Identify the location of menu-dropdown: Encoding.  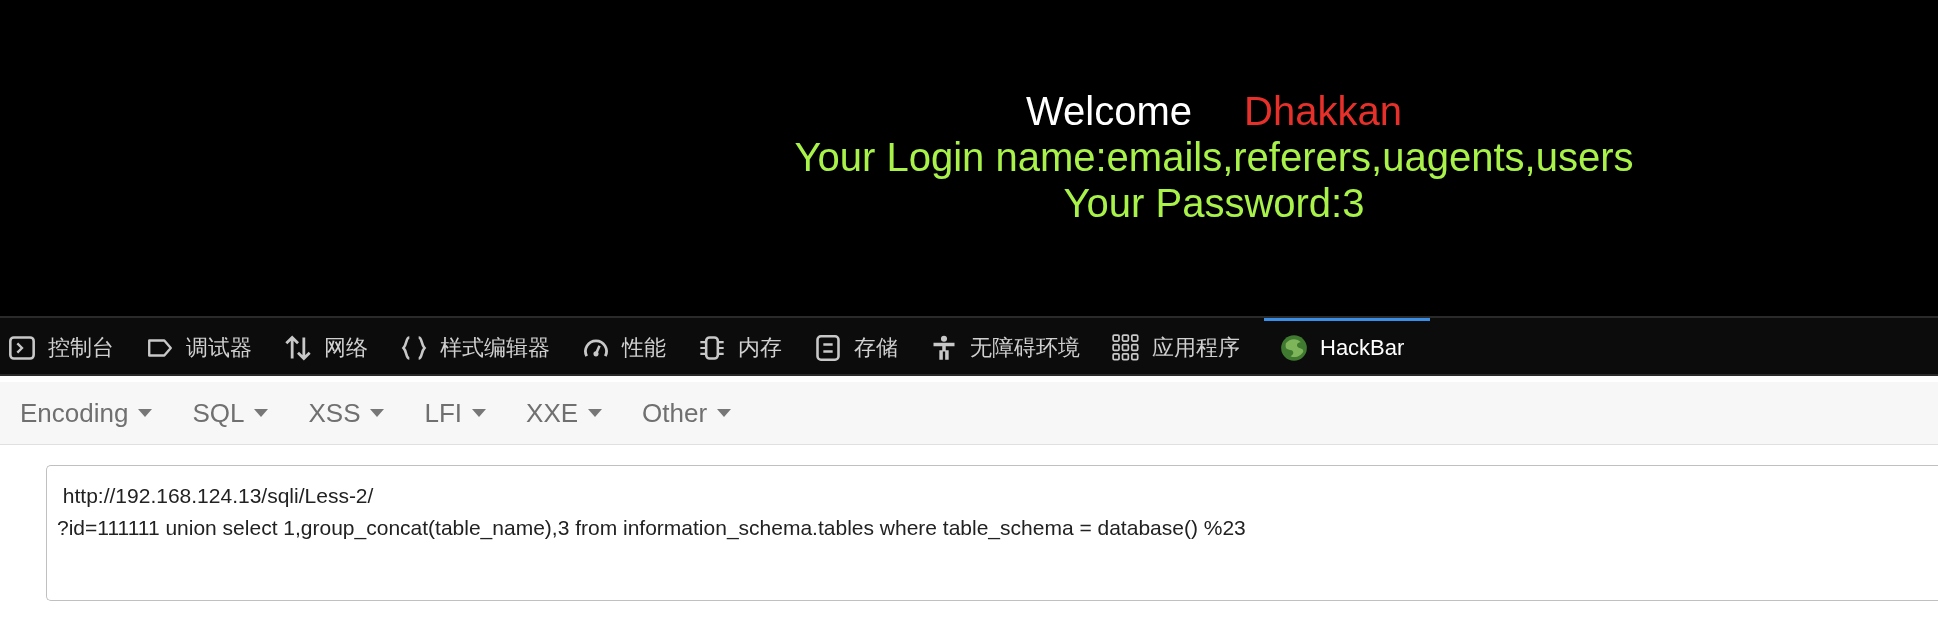
(86, 413).